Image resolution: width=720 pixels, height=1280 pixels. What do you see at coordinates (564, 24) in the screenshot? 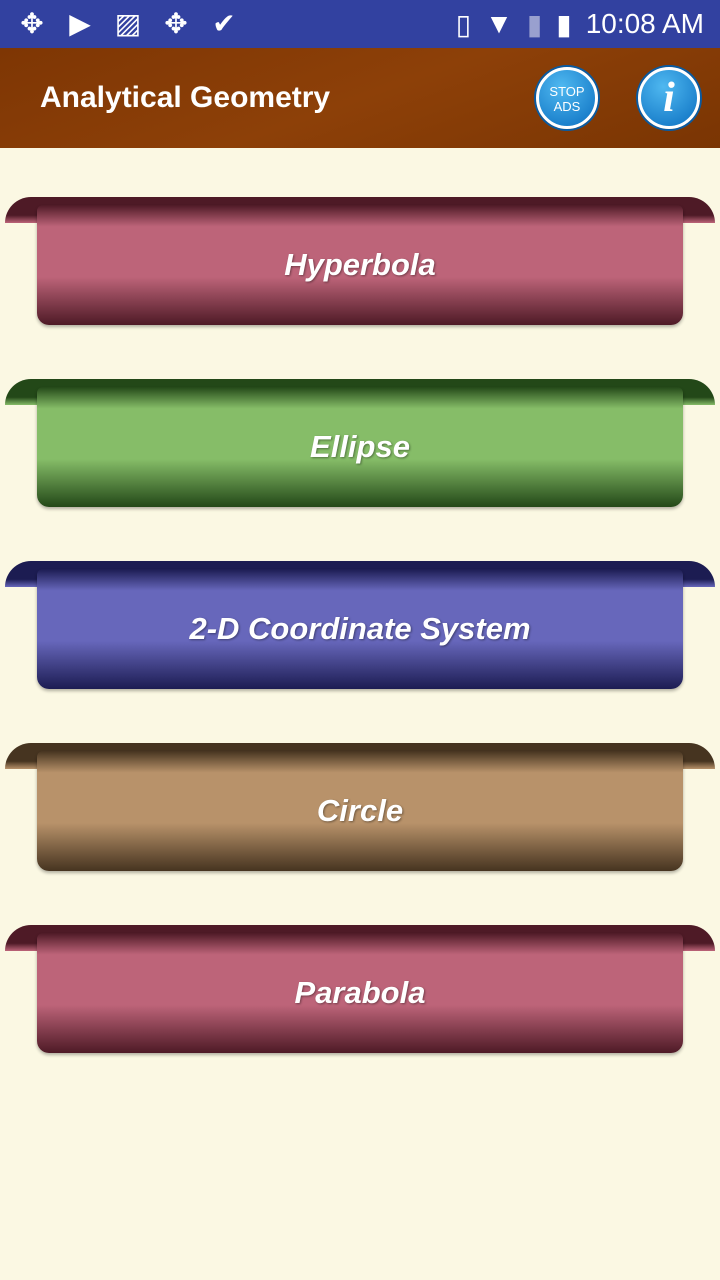
I see `battery-icon: ▮` at bounding box center [564, 24].